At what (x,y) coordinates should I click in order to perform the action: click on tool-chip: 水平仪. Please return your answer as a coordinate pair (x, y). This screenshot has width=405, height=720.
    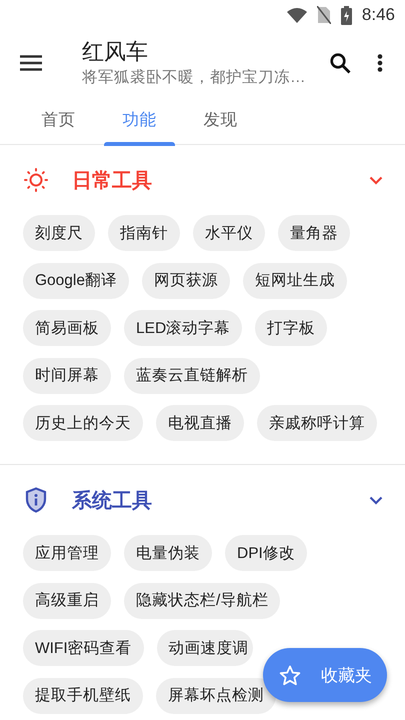
    Looking at the image, I should click on (229, 233).